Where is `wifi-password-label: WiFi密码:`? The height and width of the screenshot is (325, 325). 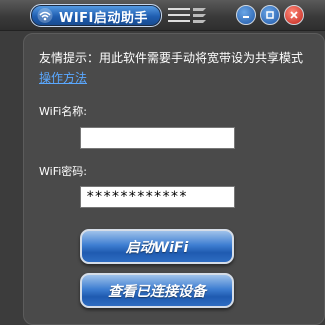 wifi-password-label: WiFi密码: is located at coordinates (63, 171).